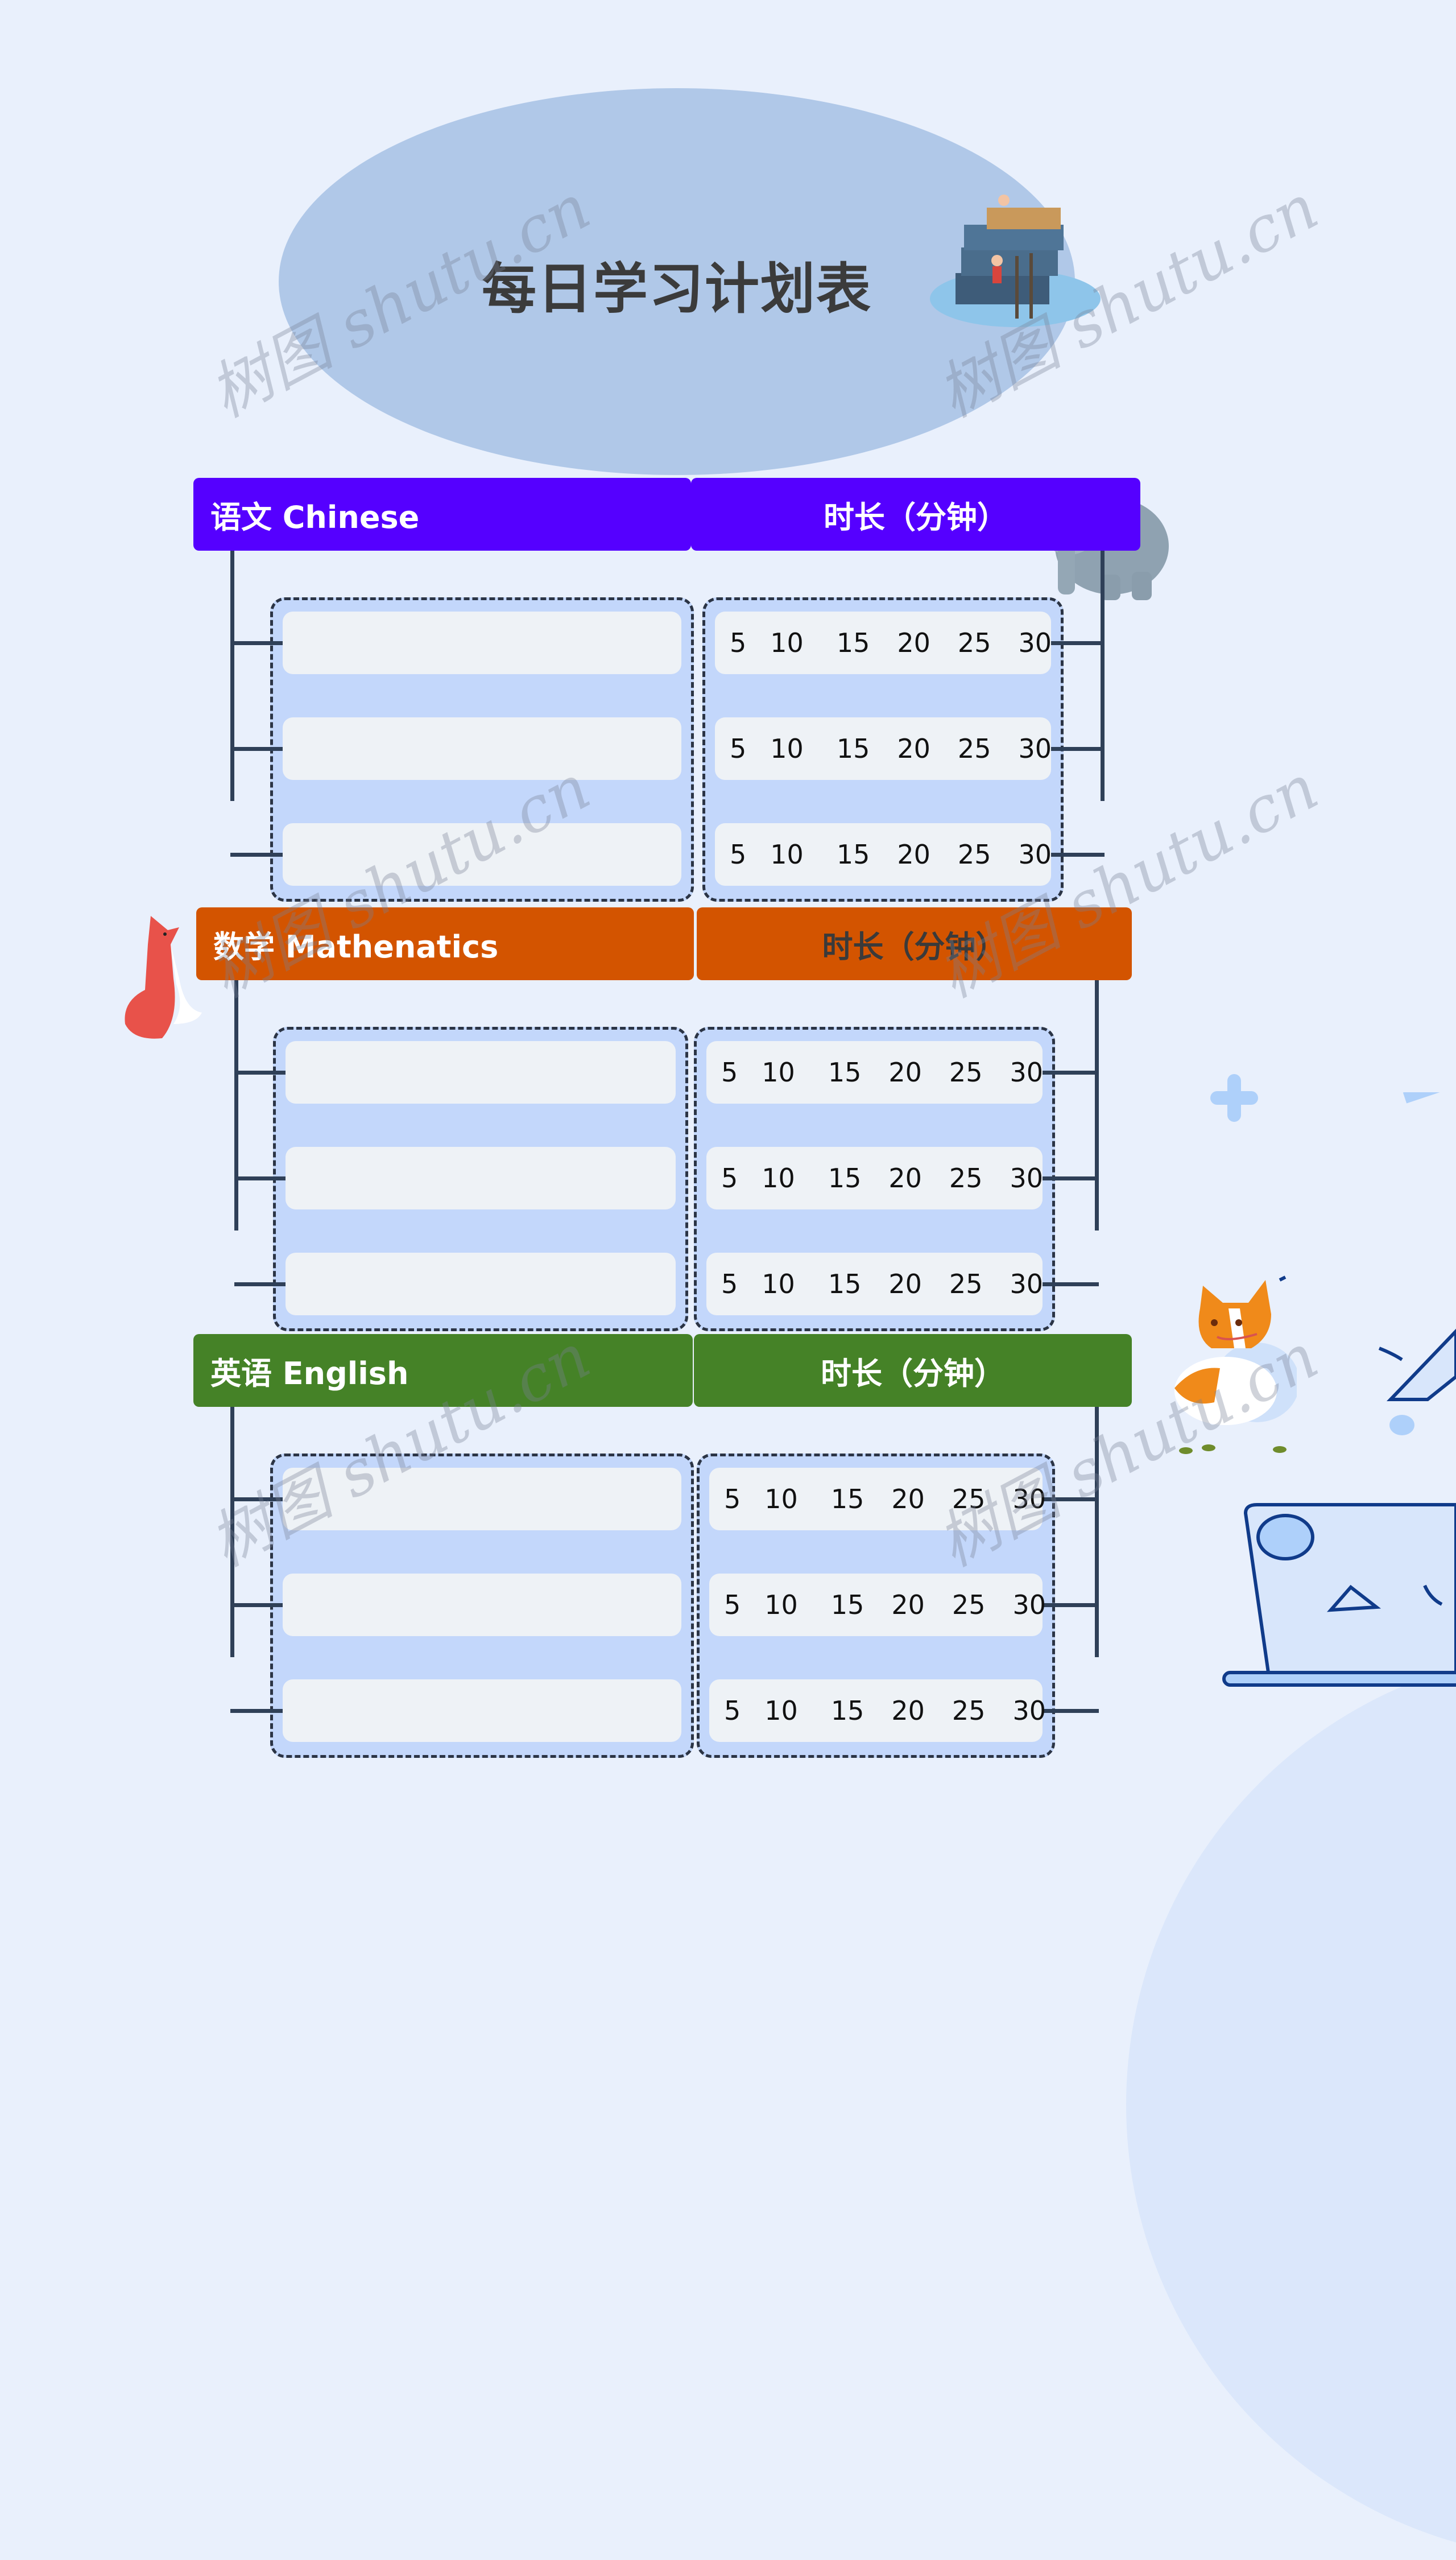 The image size is (1456, 2560). I want to click on background-arc, so click(1291, 2105).